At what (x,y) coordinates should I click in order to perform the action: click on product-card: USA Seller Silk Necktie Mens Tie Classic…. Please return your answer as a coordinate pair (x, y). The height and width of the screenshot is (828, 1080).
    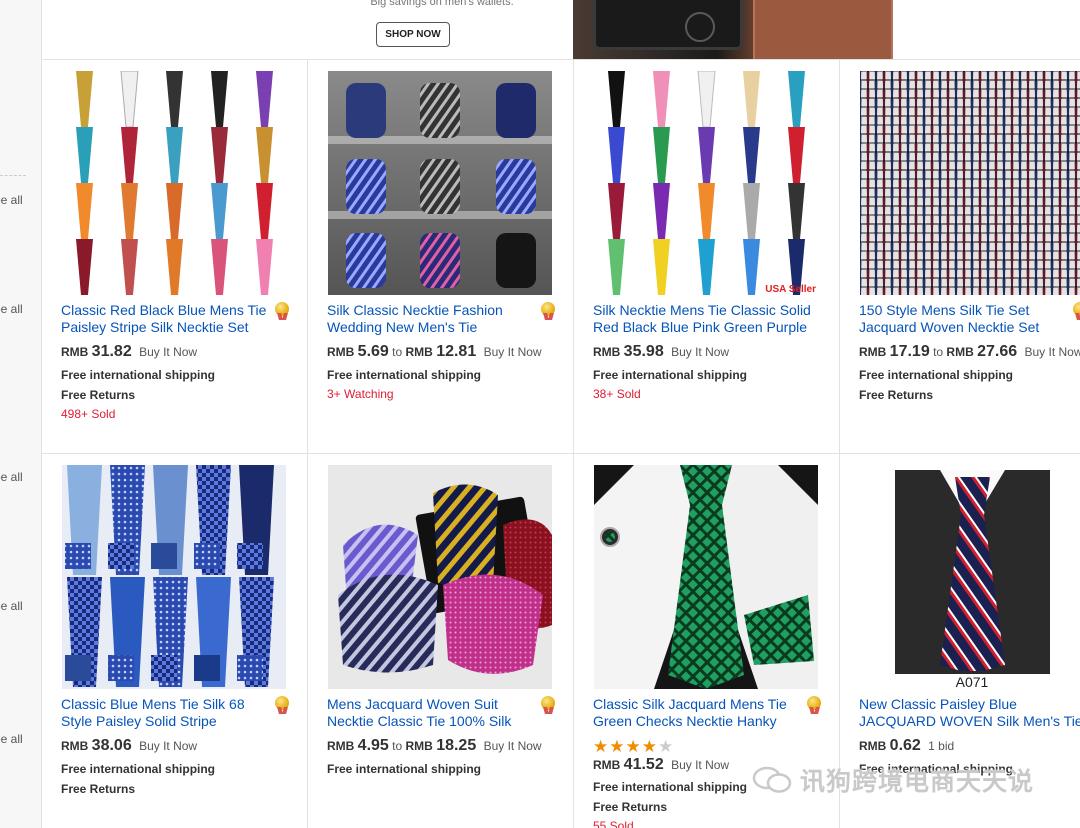
    Looking at the image, I should click on (707, 257).